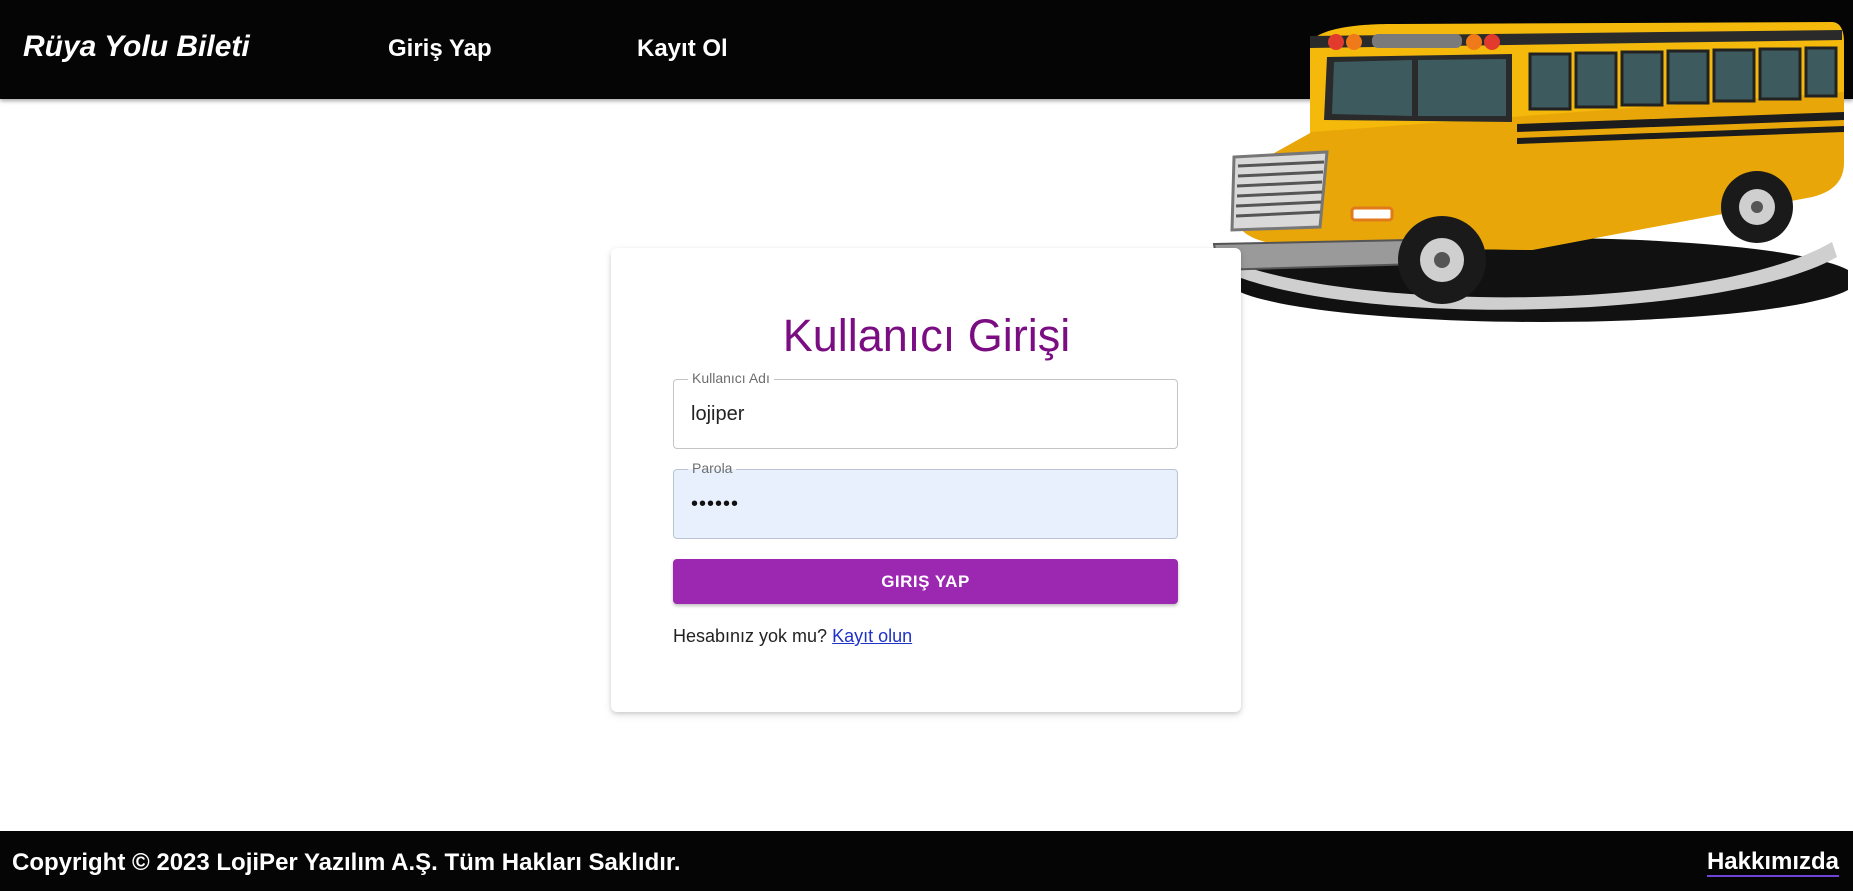  I want to click on about-link: Hakkımızda, so click(1772, 863).